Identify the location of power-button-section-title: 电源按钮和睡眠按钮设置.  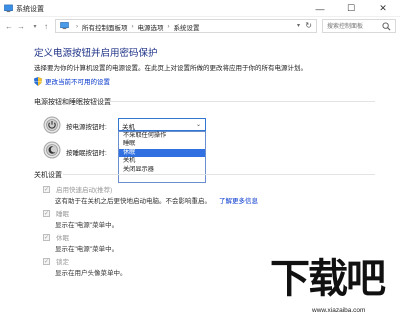
(72, 102).